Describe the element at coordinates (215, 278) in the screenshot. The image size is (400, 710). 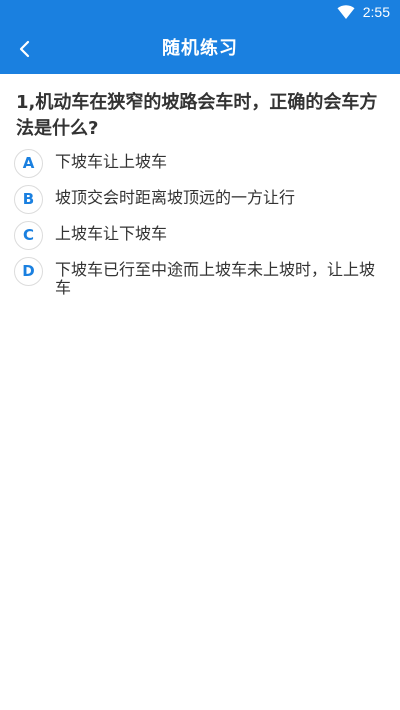
I see `option-text: 下坡车已行至中途而上坡车未上坡时，让上坡车` at that location.